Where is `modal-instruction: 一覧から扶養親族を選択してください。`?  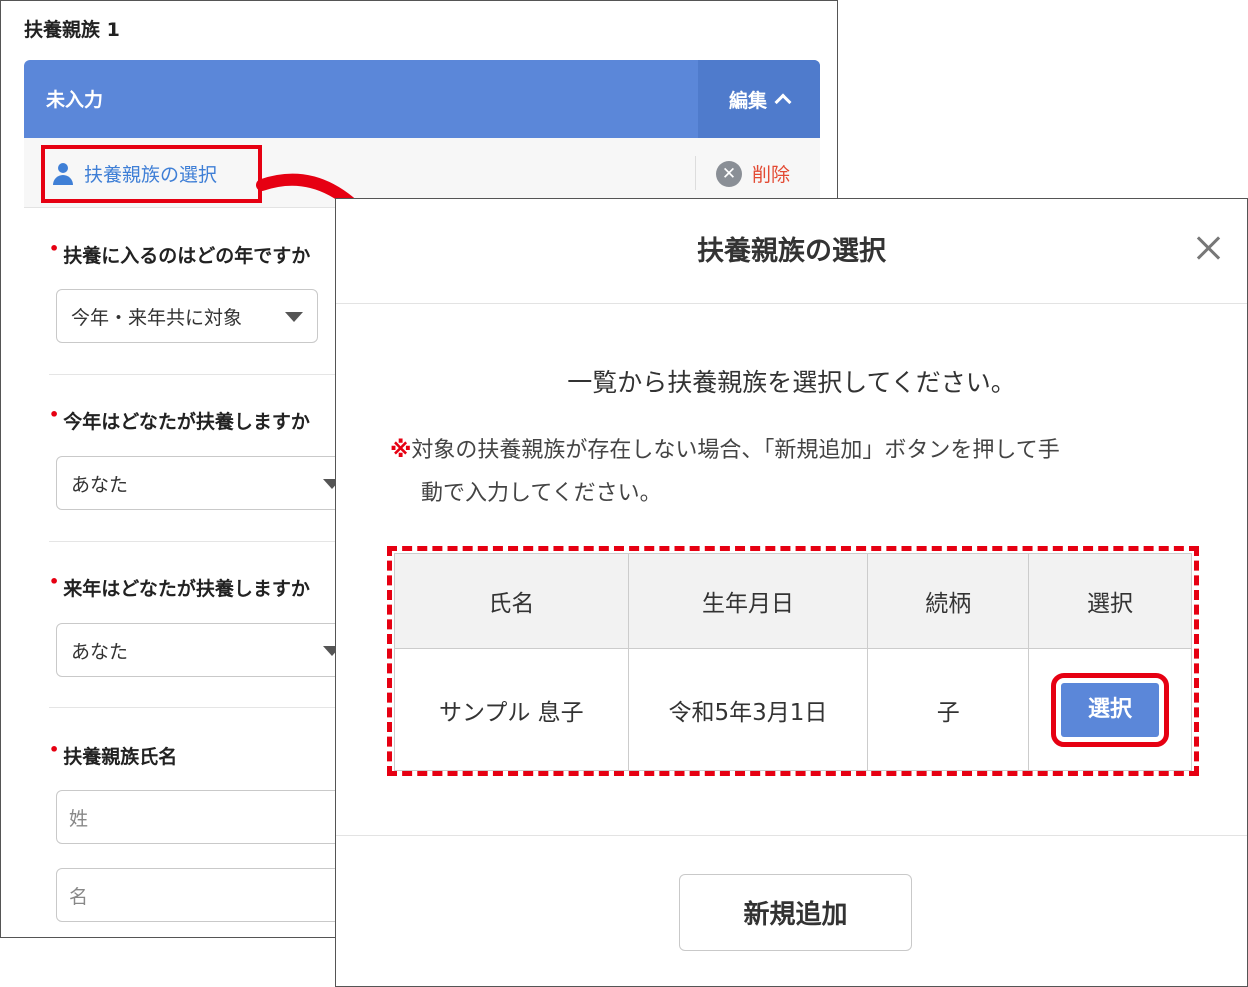 modal-instruction: 一覧から扶養親族を選択してください。 is located at coordinates (791, 382).